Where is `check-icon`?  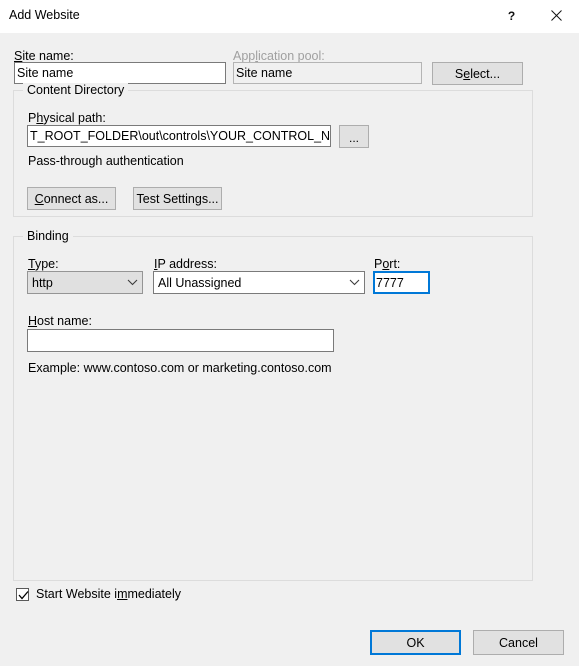
check-icon is located at coordinates (23, 594).